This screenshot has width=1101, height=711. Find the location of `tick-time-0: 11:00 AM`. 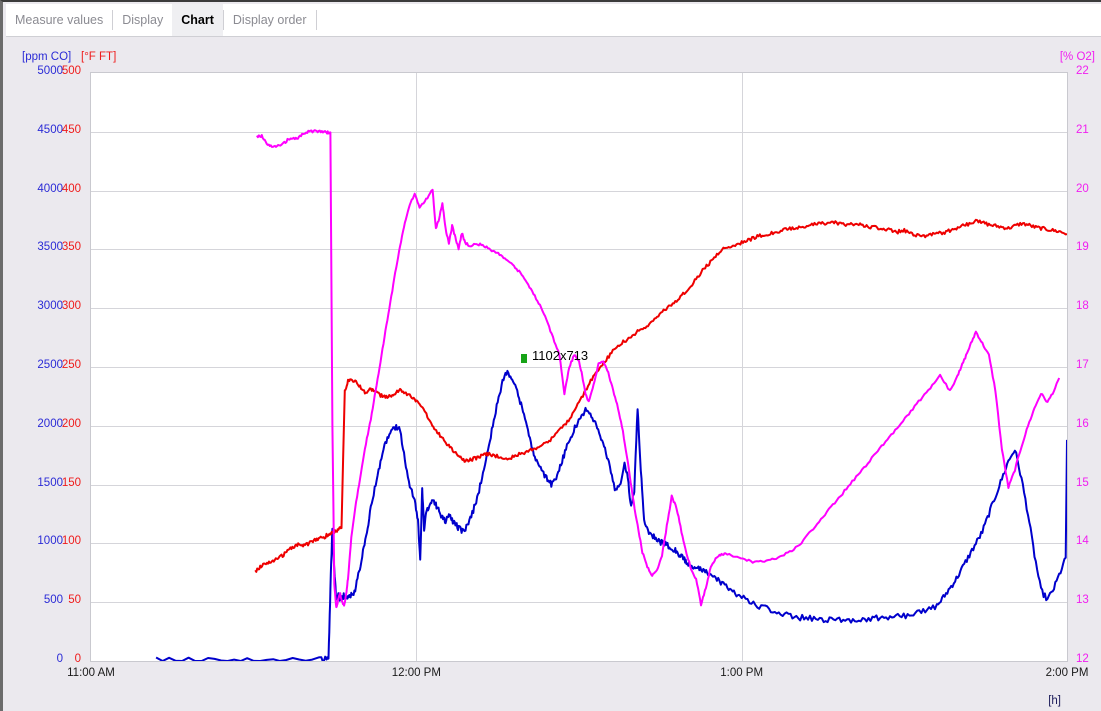

tick-time-0: 11:00 AM is located at coordinates (91, 673).